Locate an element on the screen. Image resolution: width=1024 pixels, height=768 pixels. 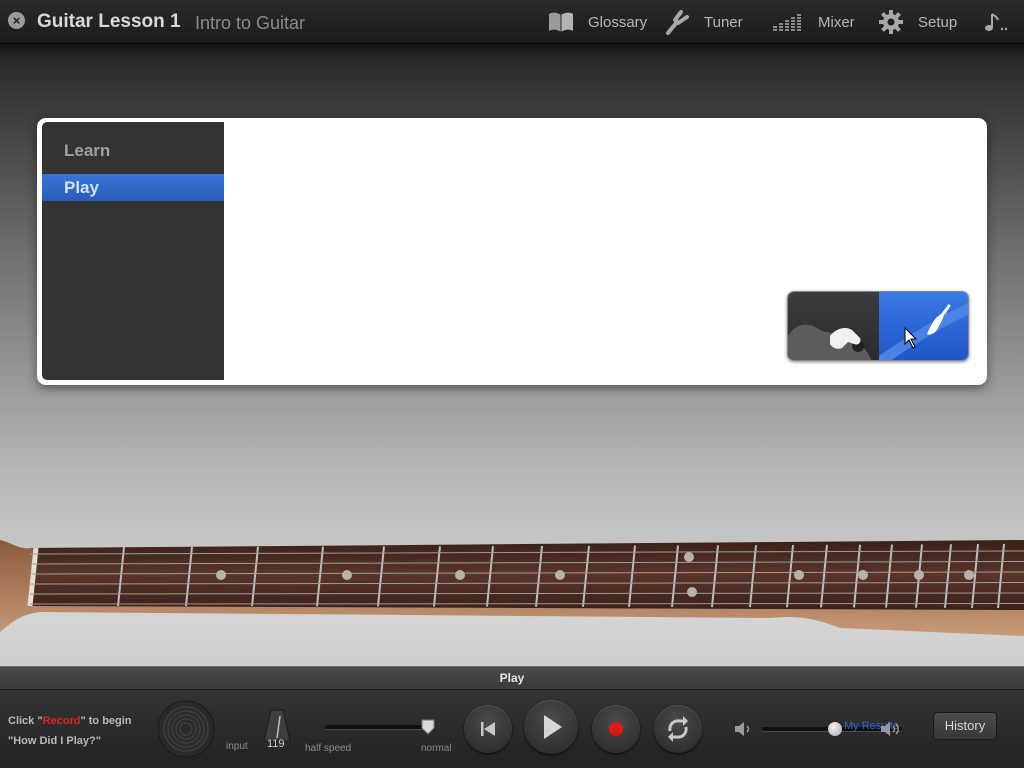
play-icon is located at coordinates (553, 727).